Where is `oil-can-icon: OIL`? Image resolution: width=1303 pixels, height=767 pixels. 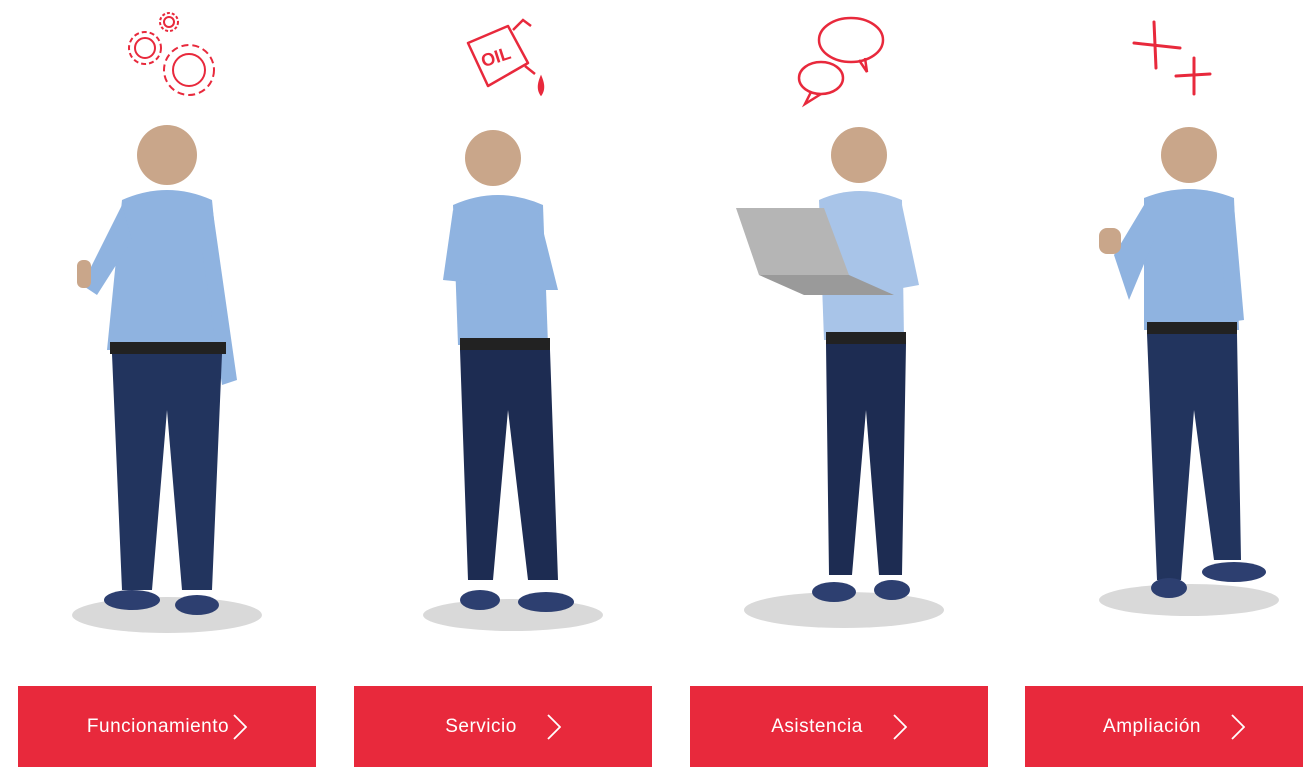 oil-can-icon: OIL is located at coordinates (503, 58).